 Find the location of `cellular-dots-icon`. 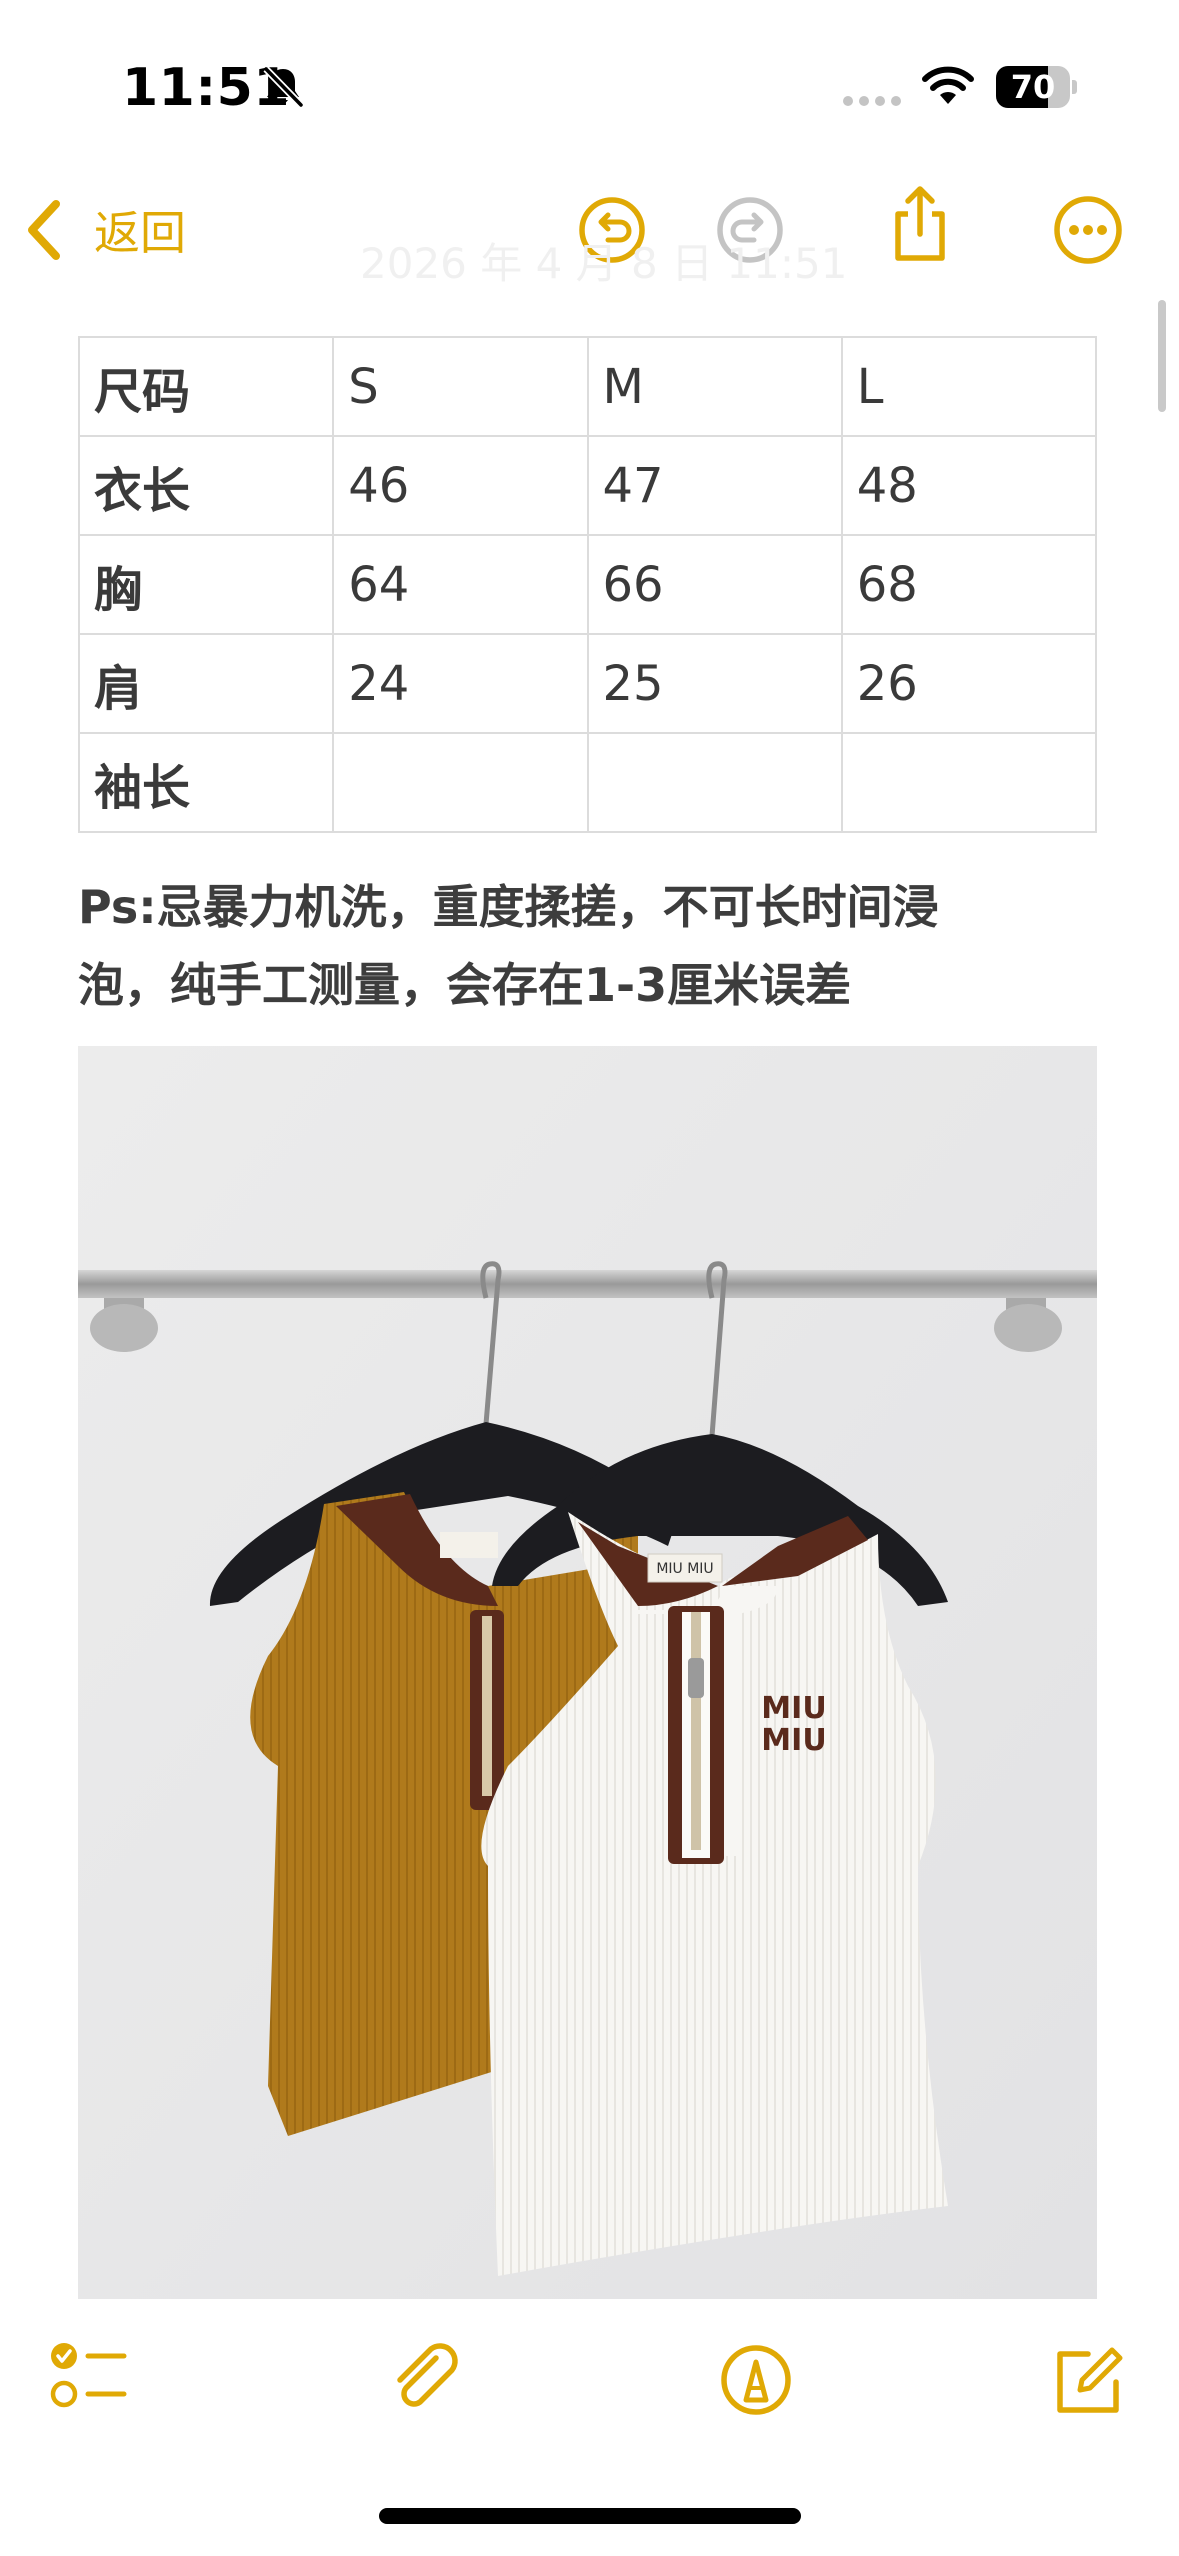

cellular-dots-icon is located at coordinates (872, 101).